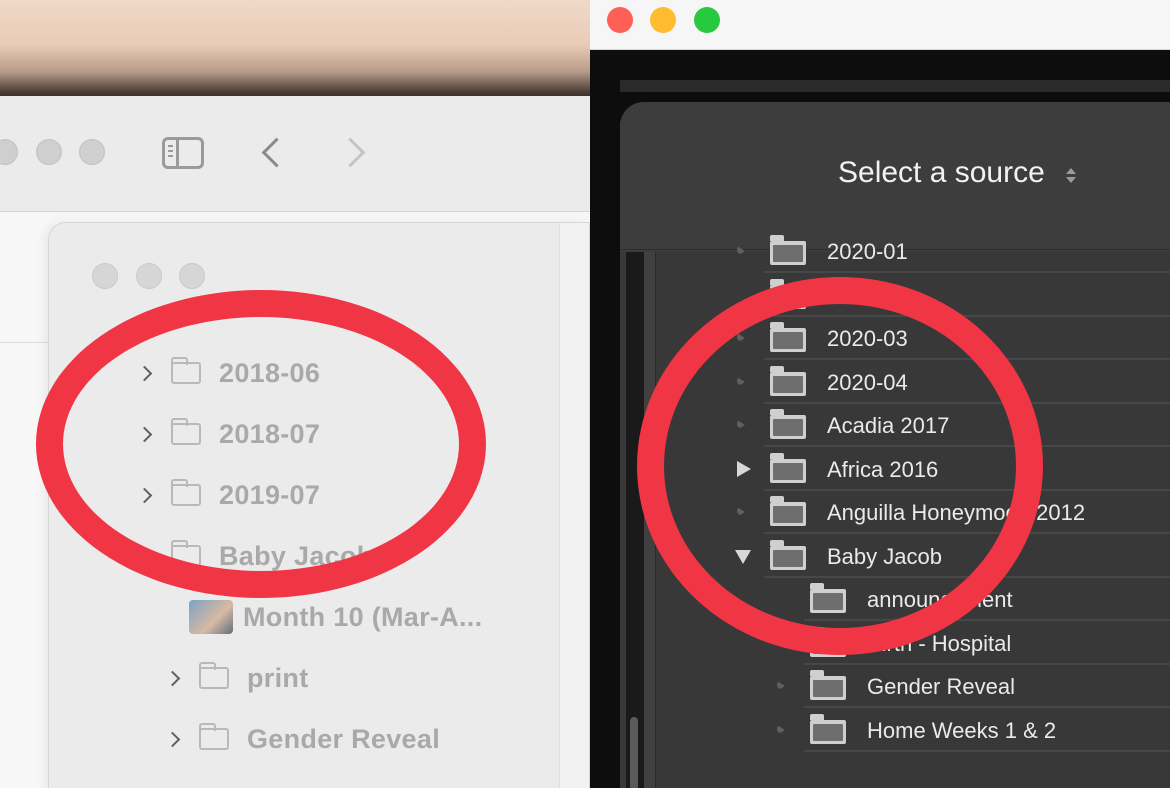 The width and height of the screenshot is (1170, 788). I want to click on folder-row-print: print, so click(237, 678).